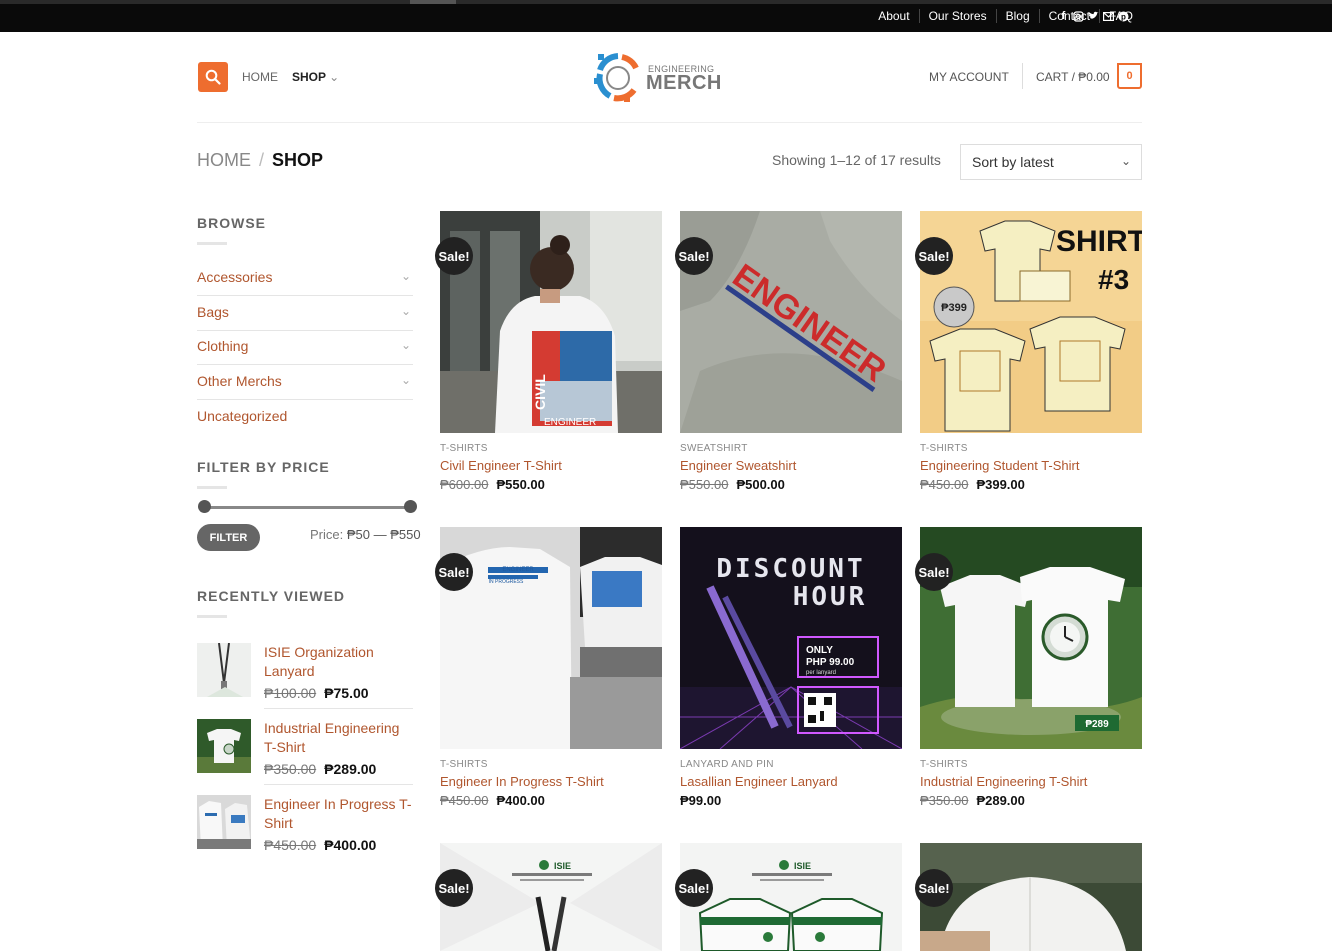  What do you see at coordinates (551, 638) in the screenshot?
I see `product-image: ENGINEER IN PROGRESS` at bounding box center [551, 638].